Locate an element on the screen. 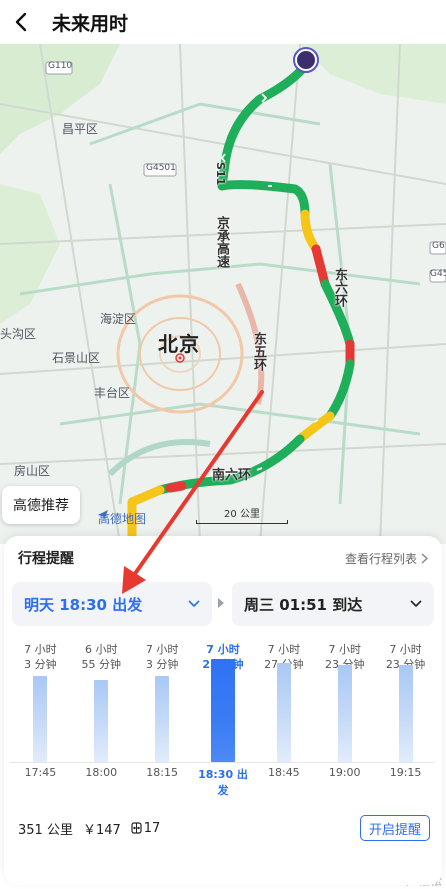 This screenshot has height=889, width=446. duration-option: 7 小时 3 分钟 17:45 is located at coordinates (40, 714).